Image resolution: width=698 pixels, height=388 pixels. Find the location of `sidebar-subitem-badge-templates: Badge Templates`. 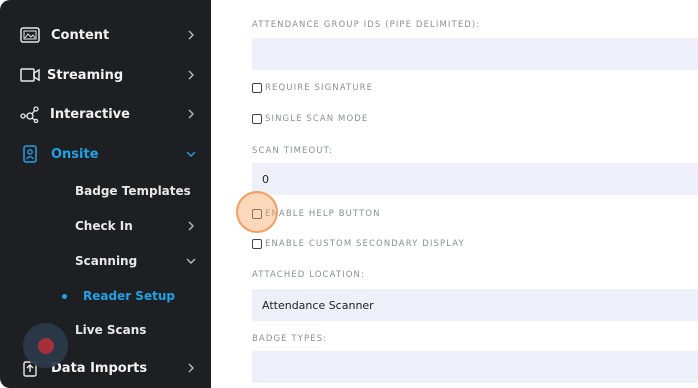

sidebar-subitem-badge-templates: Badge Templates is located at coordinates (105, 191).